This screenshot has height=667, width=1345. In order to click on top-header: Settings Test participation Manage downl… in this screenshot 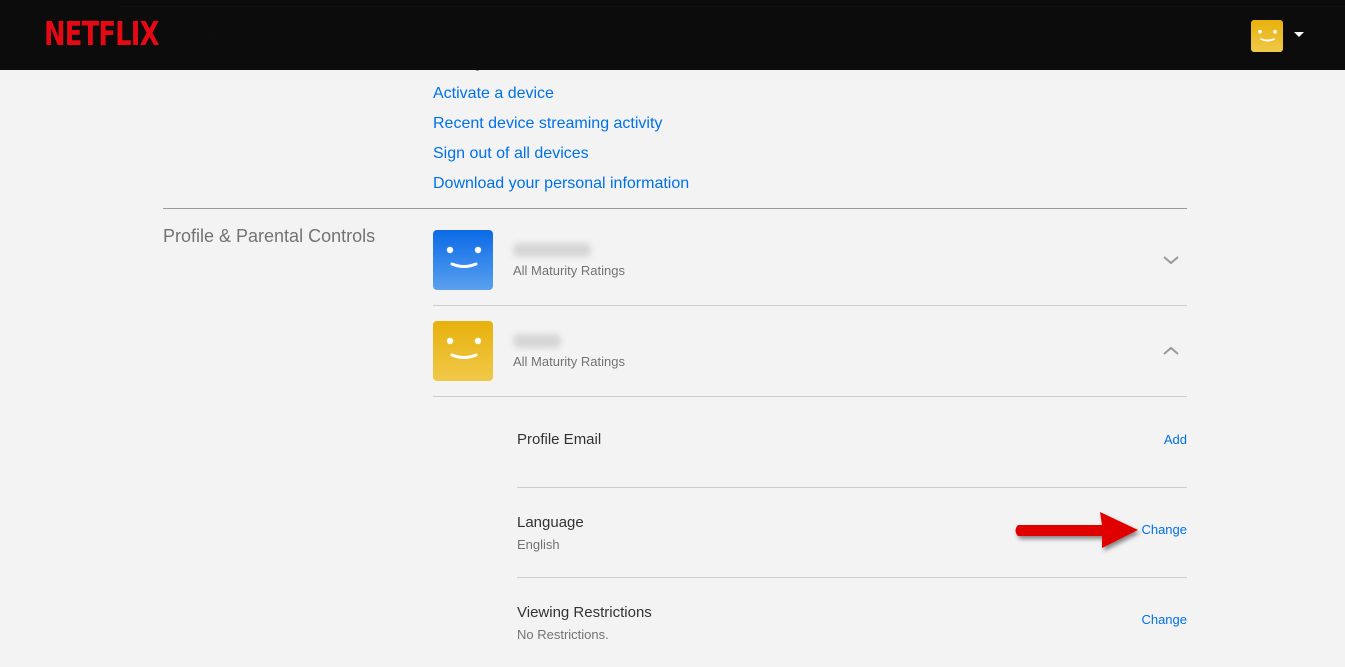, I will do `click(672, 35)`.